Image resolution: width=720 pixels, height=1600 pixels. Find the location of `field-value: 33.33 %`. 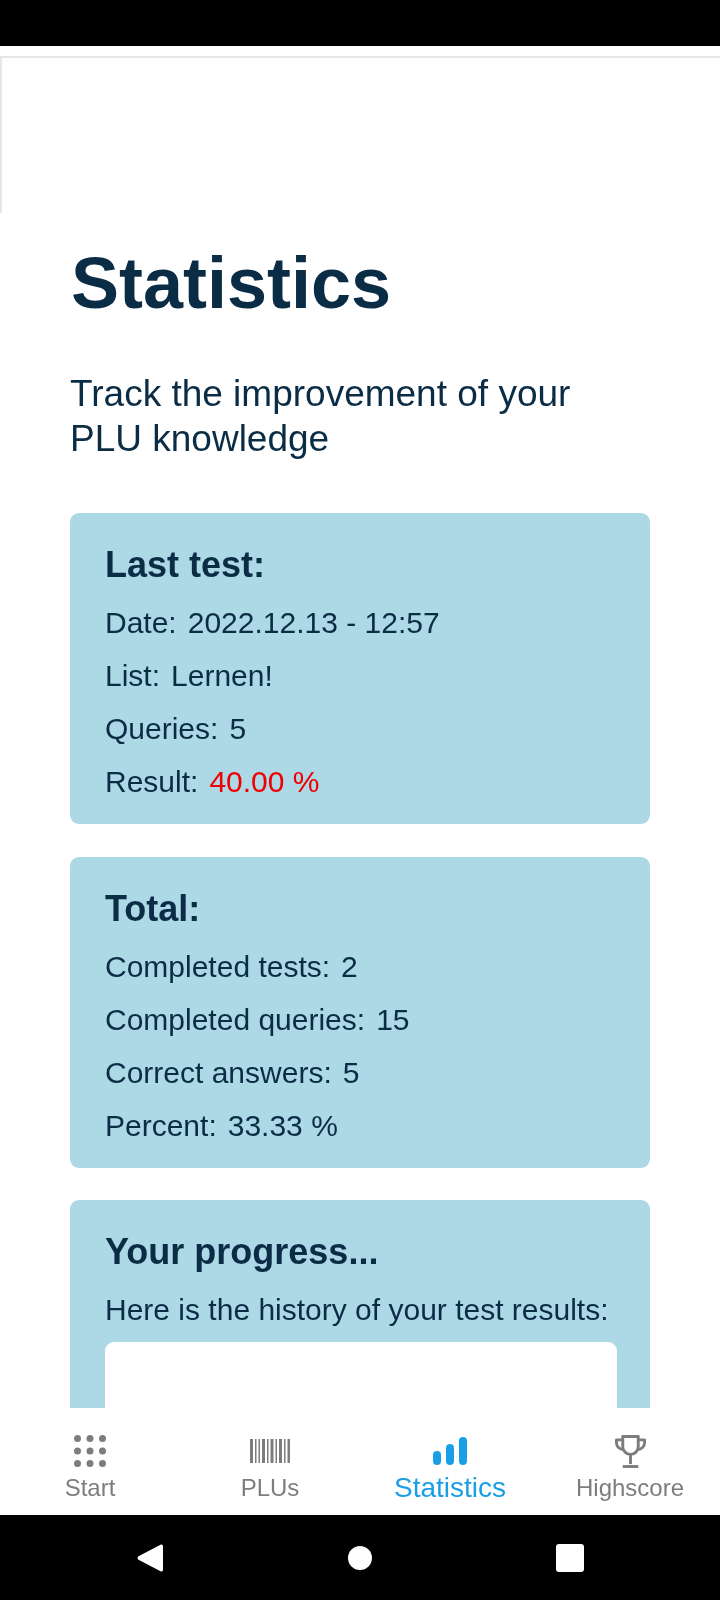

field-value: 33.33 % is located at coordinates (282, 1126).